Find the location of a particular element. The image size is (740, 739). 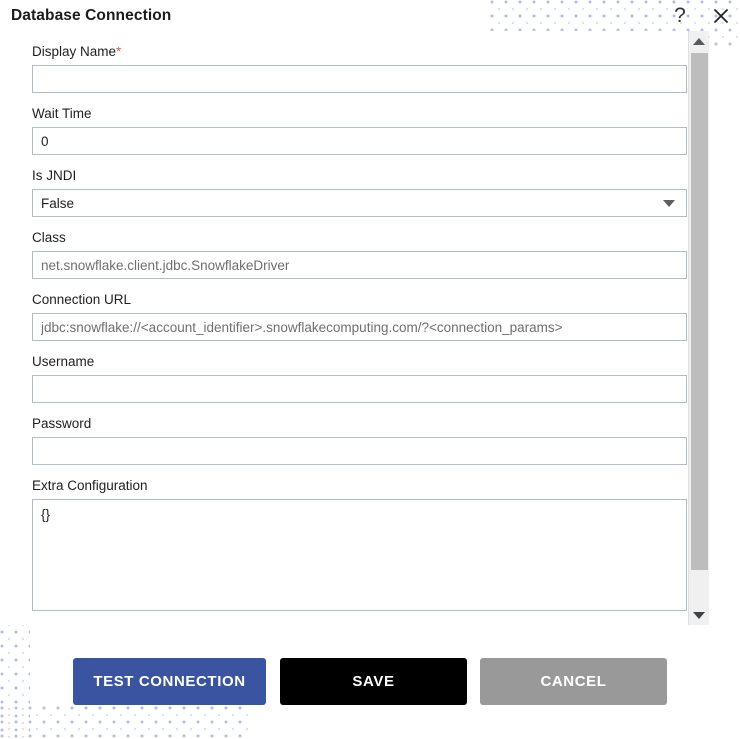

cancel-button: CANCEL is located at coordinates (573, 681).